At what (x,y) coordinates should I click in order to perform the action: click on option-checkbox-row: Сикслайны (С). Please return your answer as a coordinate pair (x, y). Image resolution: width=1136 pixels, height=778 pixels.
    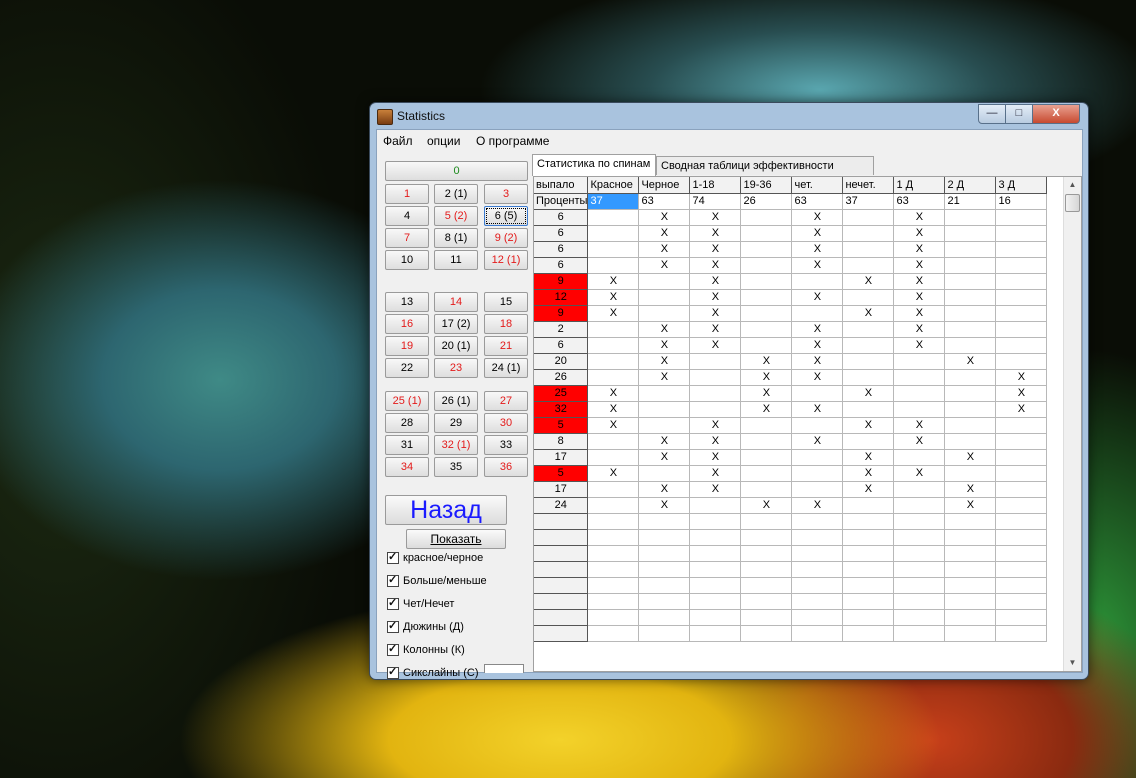
    Looking at the image, I should click on (433, 674).